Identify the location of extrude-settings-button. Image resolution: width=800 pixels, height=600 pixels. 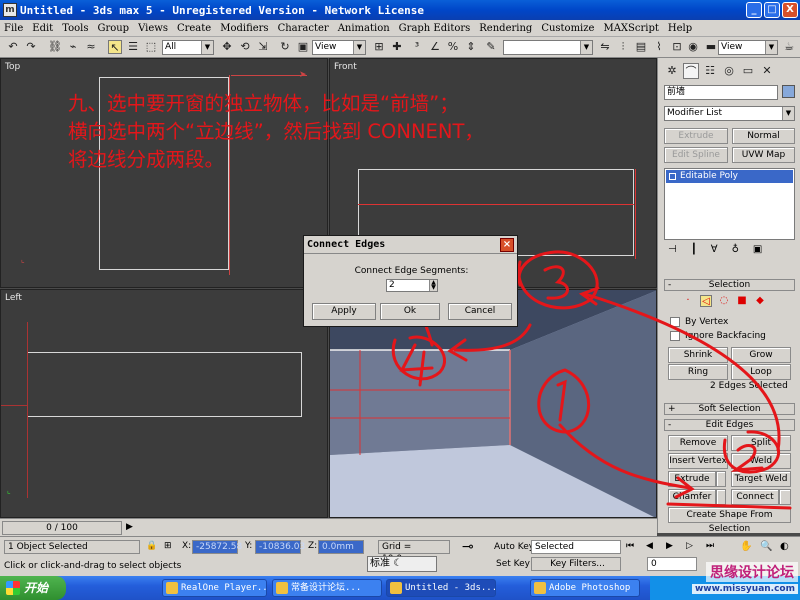
(721, 479).